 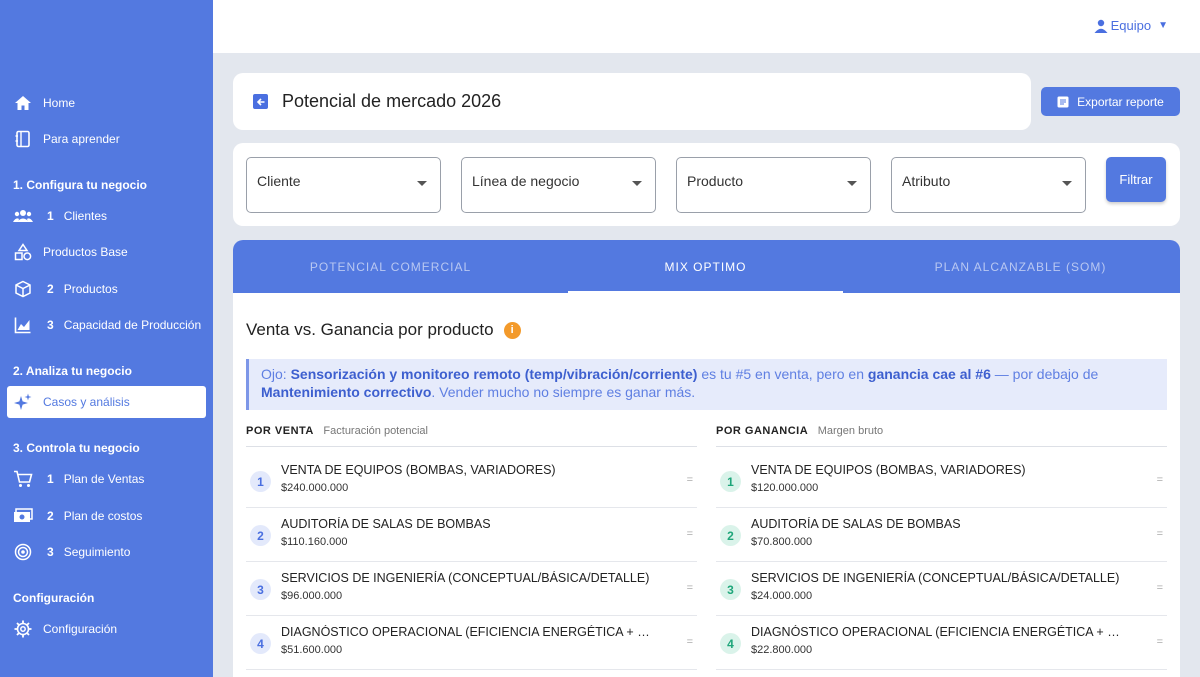 I want to click on sidebar-item-seguimiento: 3 Seguimiento, so click(x=106, y=552).